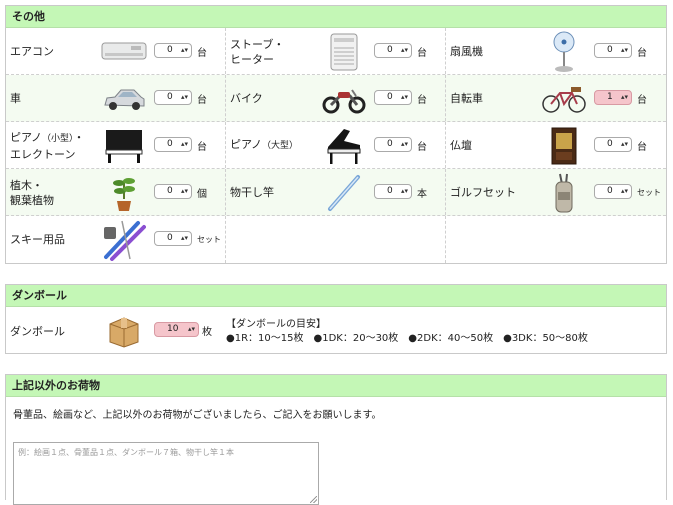  I want to click on ski-equipment-icon, so click(124, 240).